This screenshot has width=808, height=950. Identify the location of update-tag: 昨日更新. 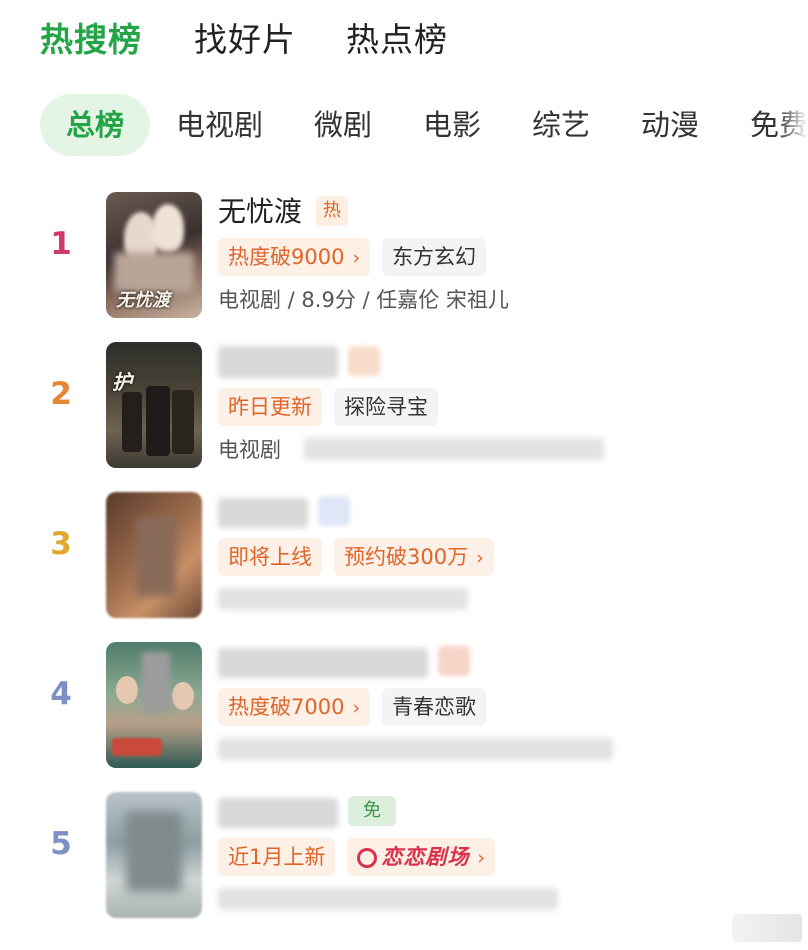
(270, 407).